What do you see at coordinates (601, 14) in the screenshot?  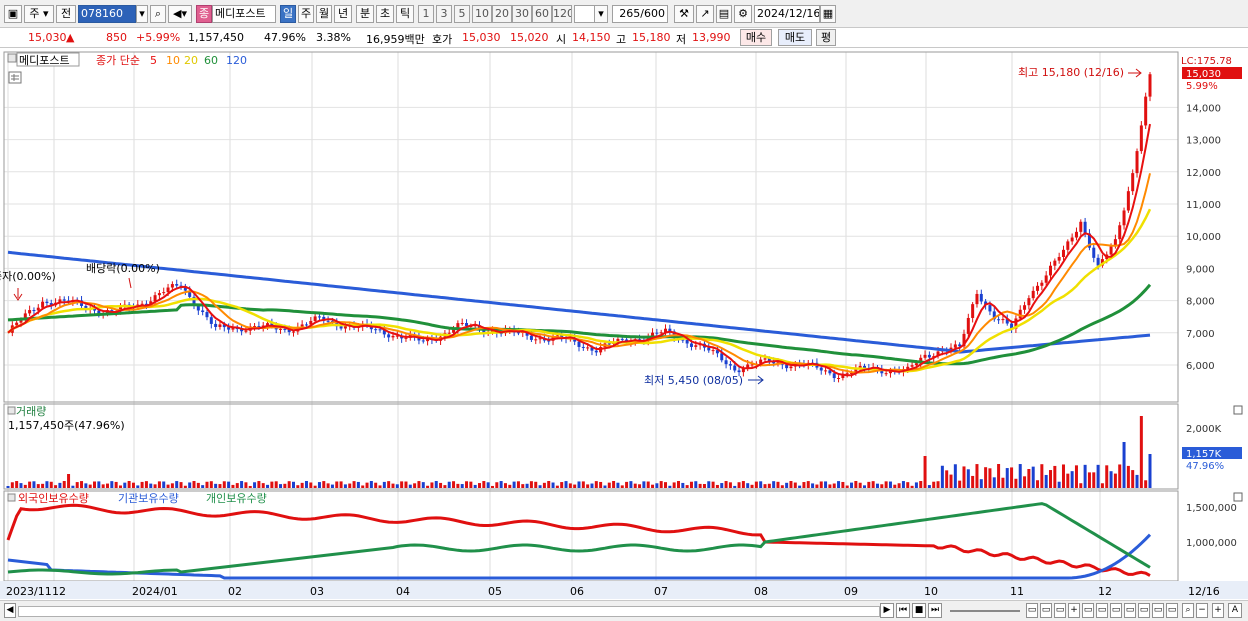 I see `interval-dropdown-icon: ▾` at bounding box center [601, 14].